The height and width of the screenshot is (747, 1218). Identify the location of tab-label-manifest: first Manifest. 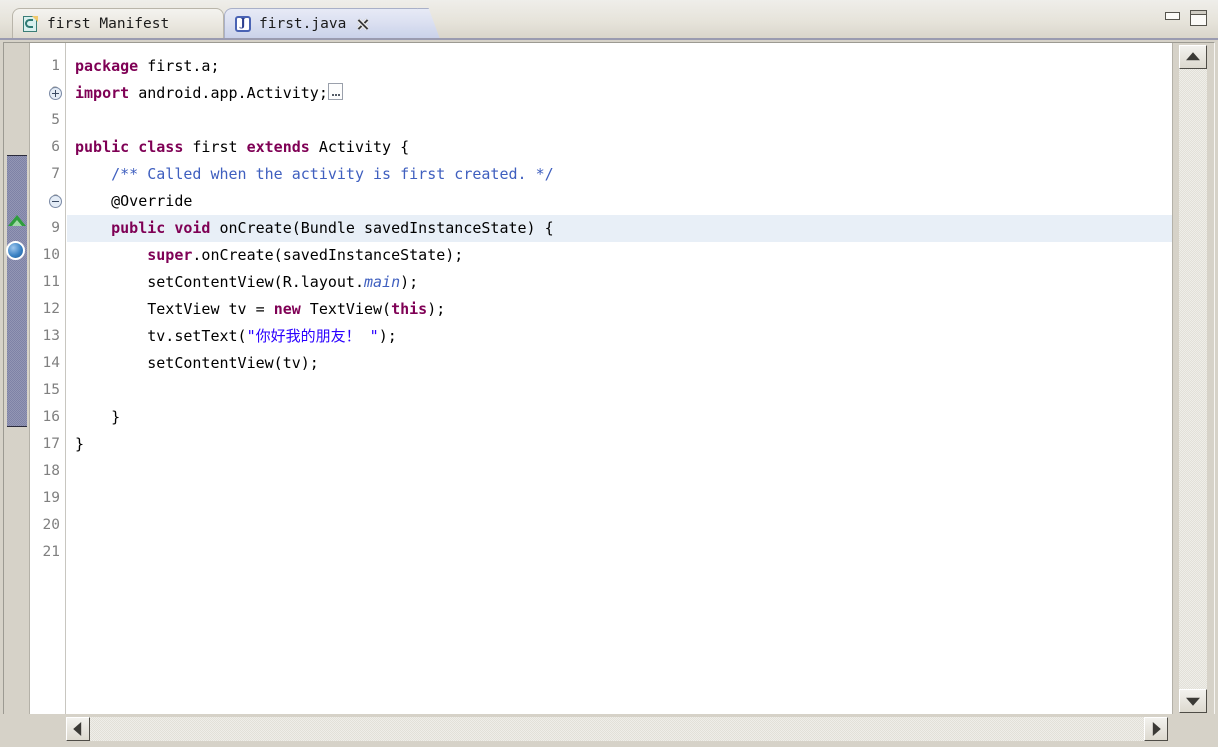
(108, 24).